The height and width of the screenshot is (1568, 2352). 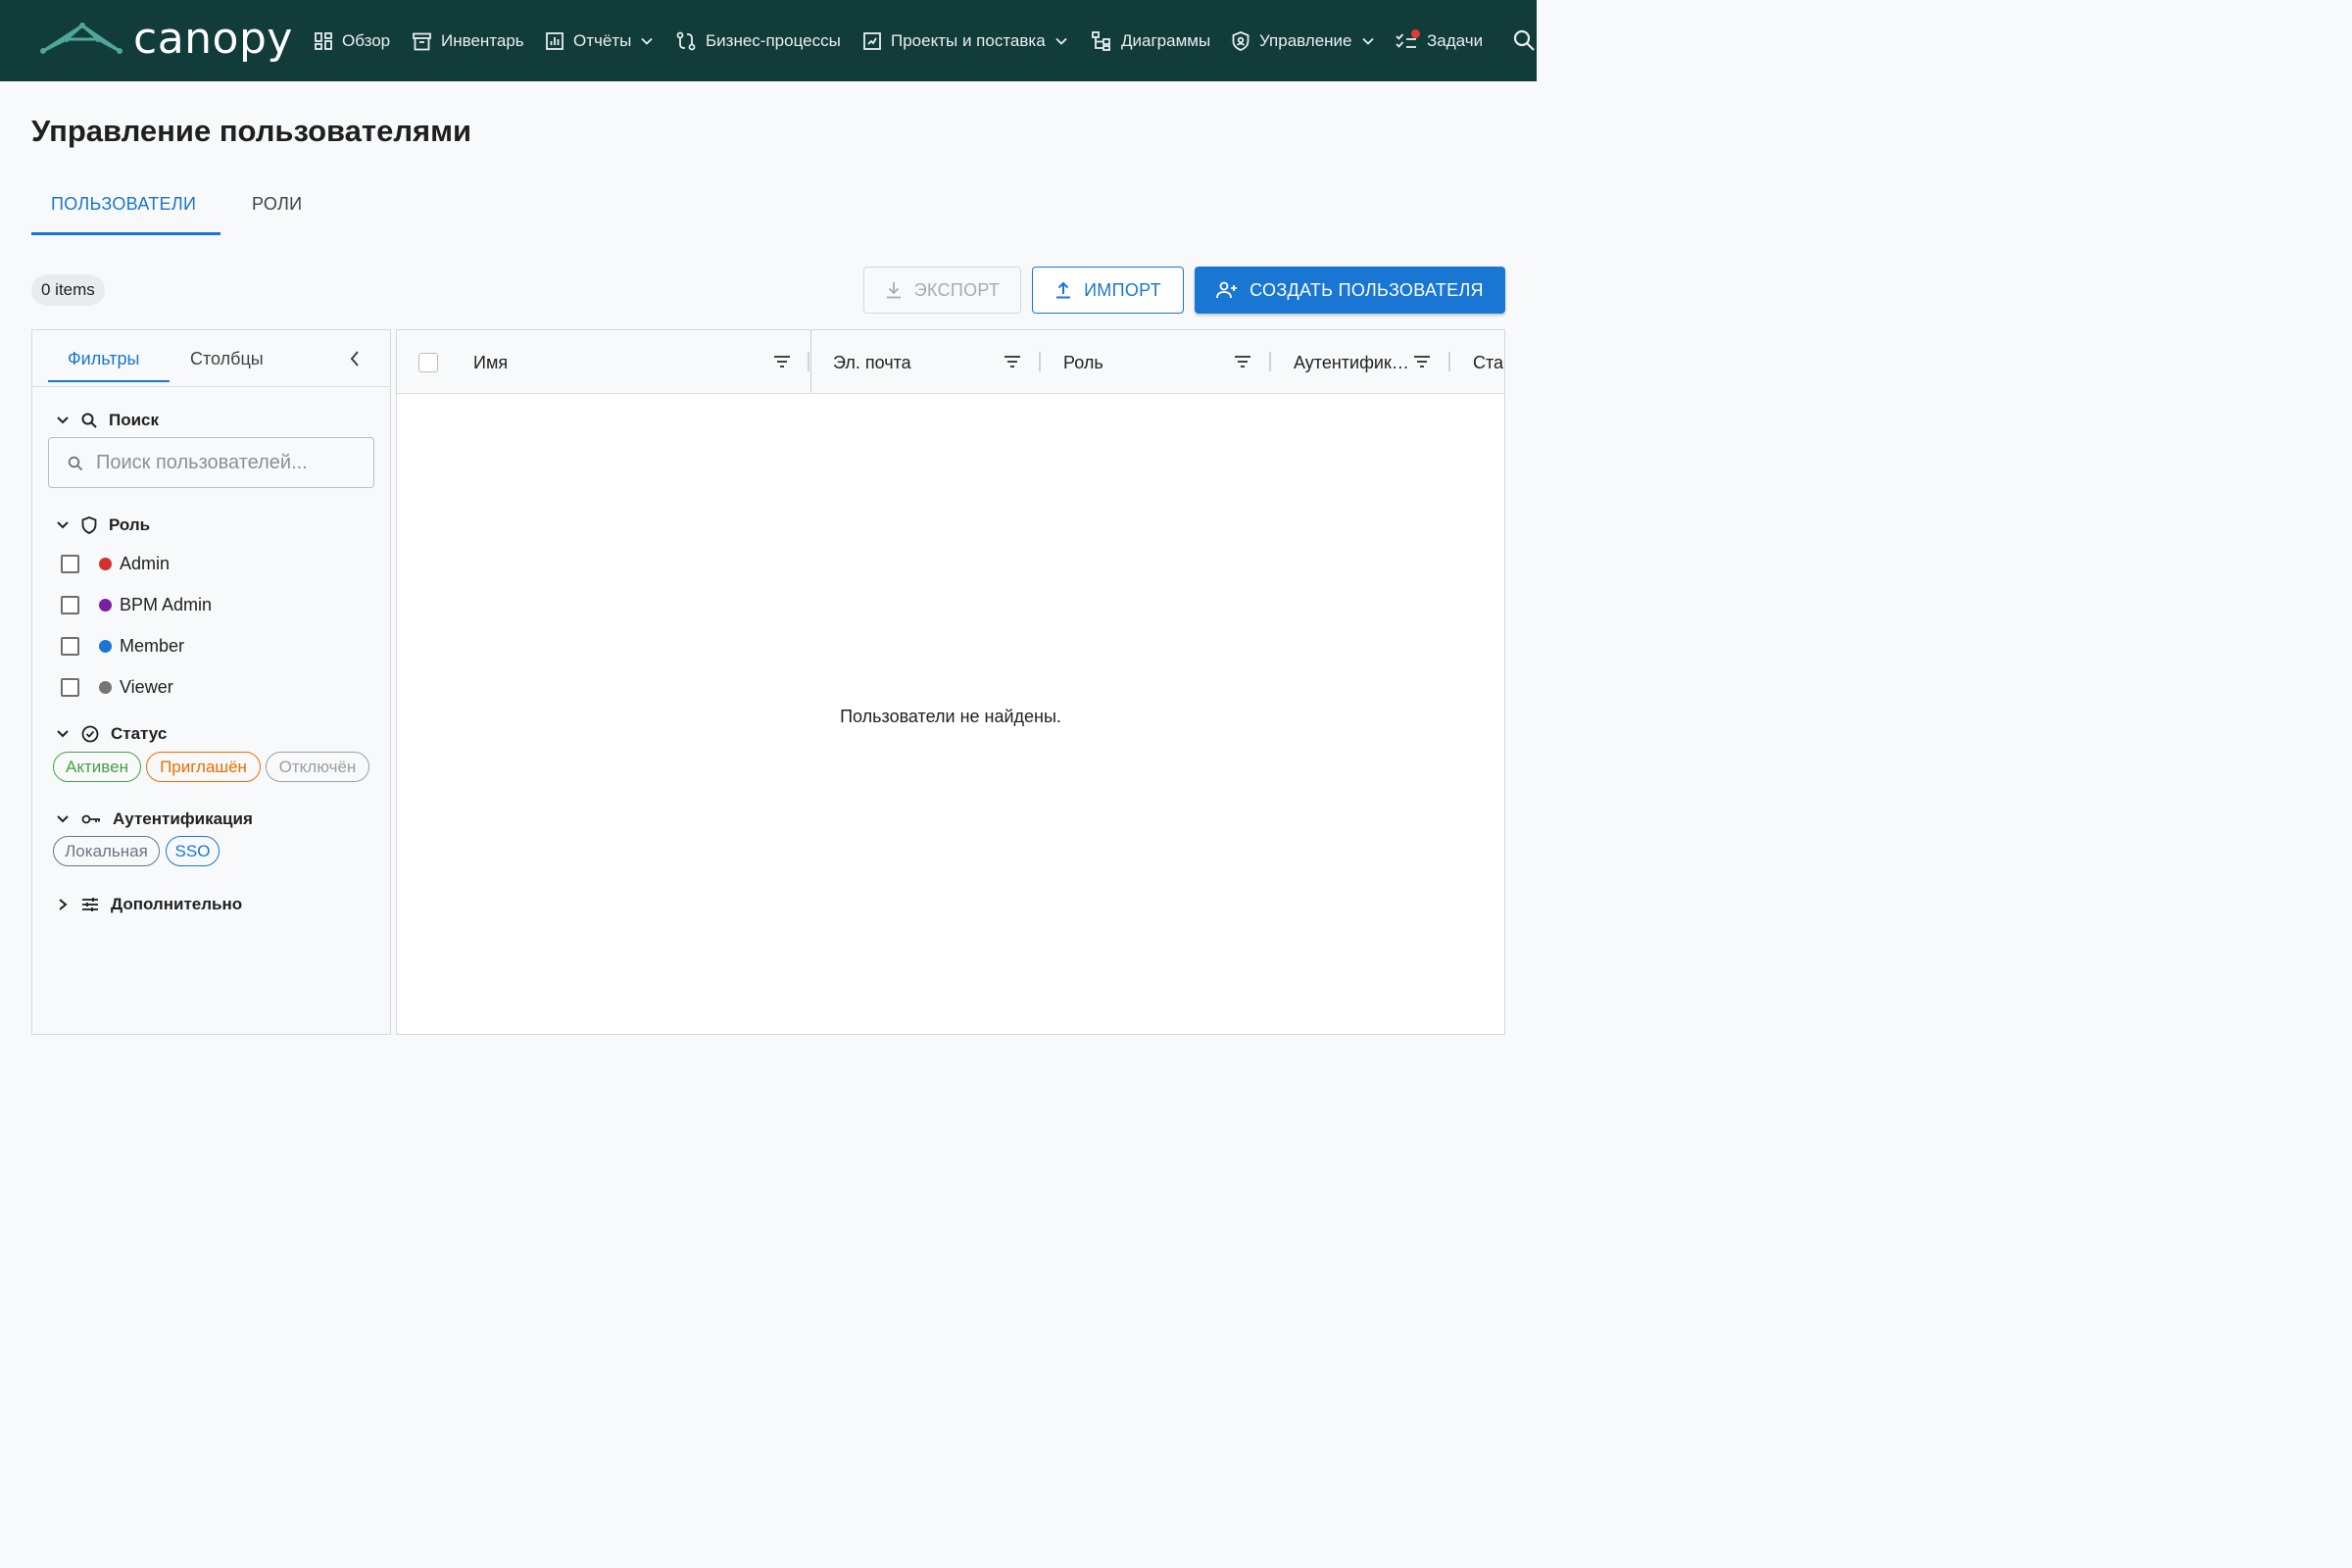 What do you see at coordinates (183, 818) in the screenshot?
I see `auth-section-title: Аутентификация` at bounding box center [183, 818].